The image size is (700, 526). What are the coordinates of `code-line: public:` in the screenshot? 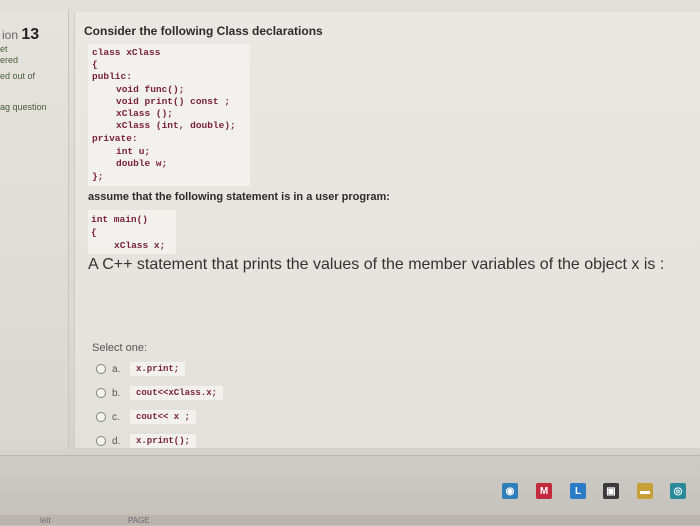 It's located at (112, 76).